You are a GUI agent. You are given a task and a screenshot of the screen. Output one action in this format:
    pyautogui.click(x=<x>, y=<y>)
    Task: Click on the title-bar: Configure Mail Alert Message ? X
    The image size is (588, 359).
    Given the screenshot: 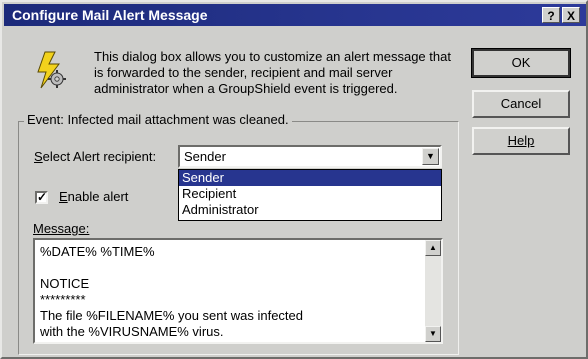 What is the action you would take?
    pyautogui.click(x=295, y=15)
    